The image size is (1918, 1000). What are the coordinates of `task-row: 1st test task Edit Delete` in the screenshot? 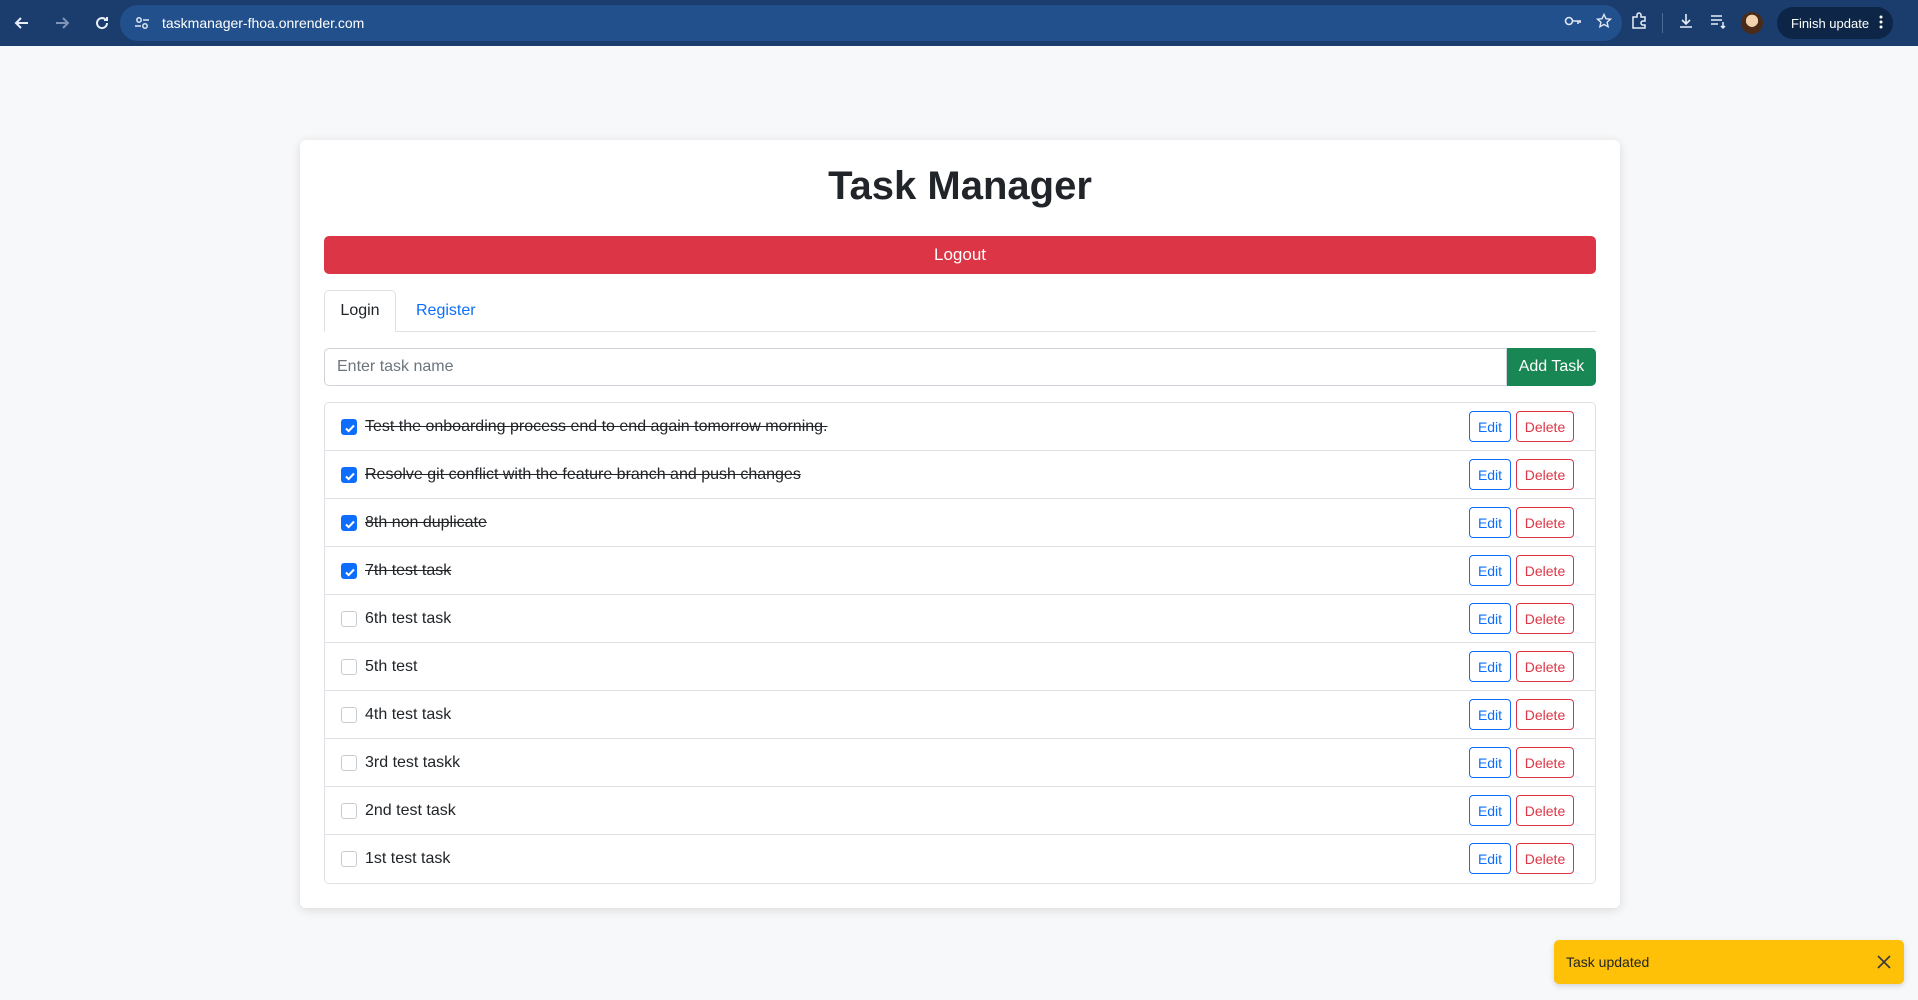 It's located at (960, 859).